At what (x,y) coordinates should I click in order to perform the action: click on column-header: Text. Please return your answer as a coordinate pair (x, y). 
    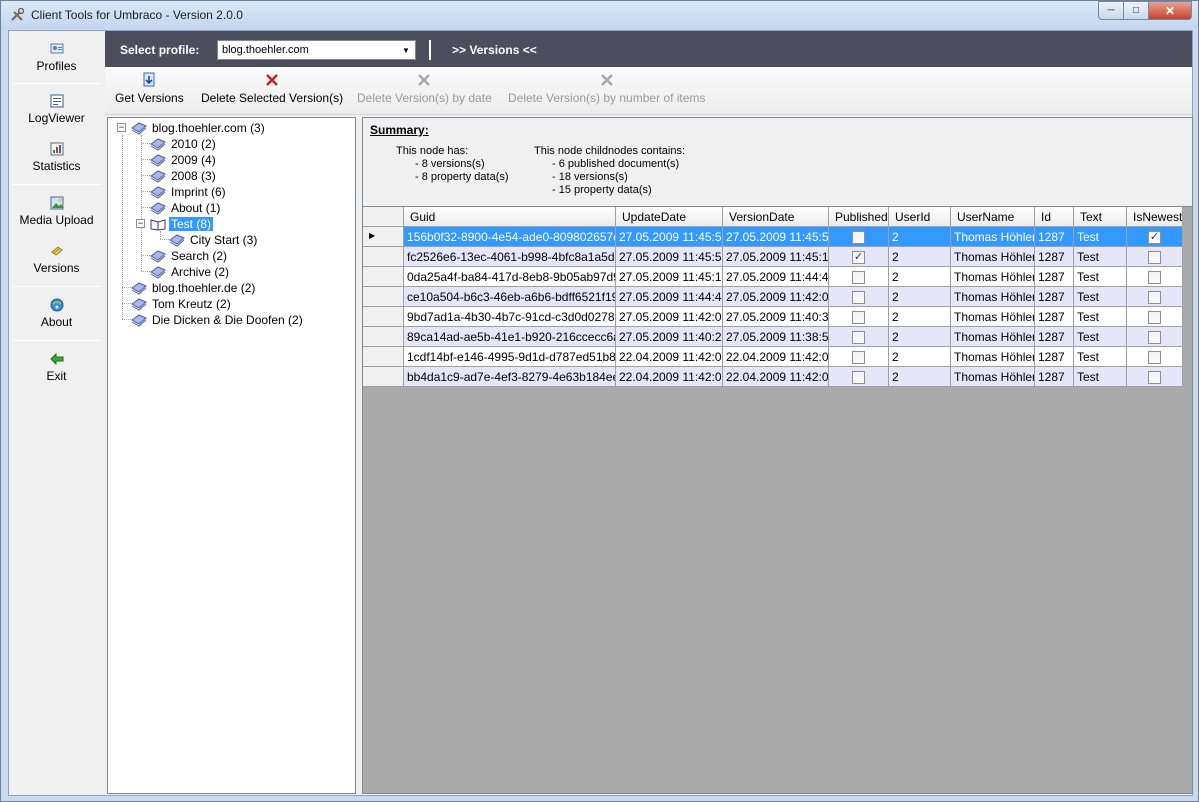
    Looking at the image, I should click on (1100, 217).